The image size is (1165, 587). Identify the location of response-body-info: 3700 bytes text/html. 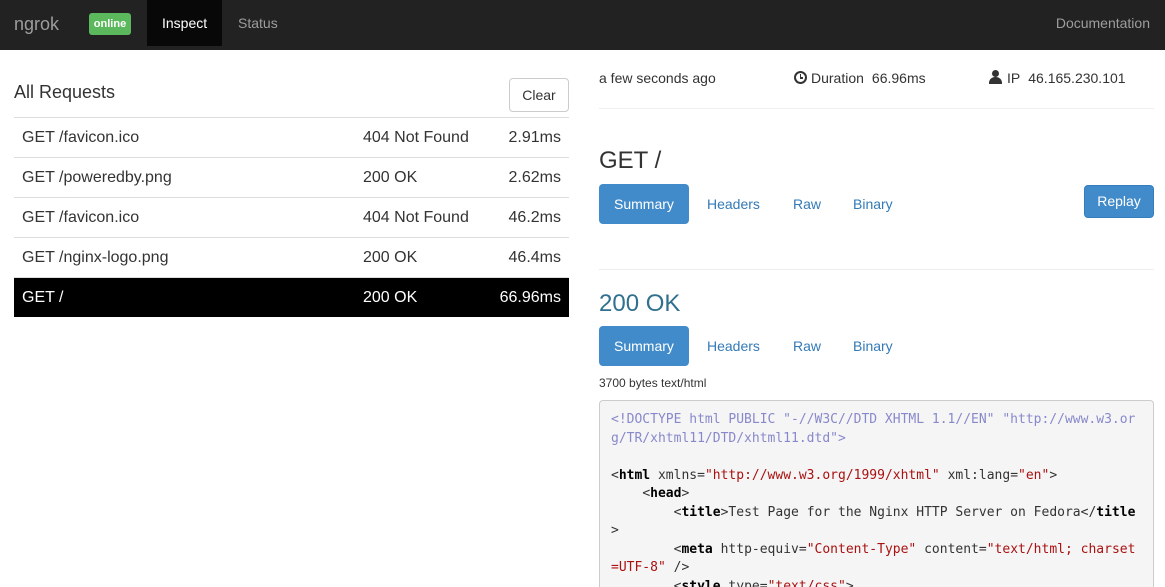
(653, 383).